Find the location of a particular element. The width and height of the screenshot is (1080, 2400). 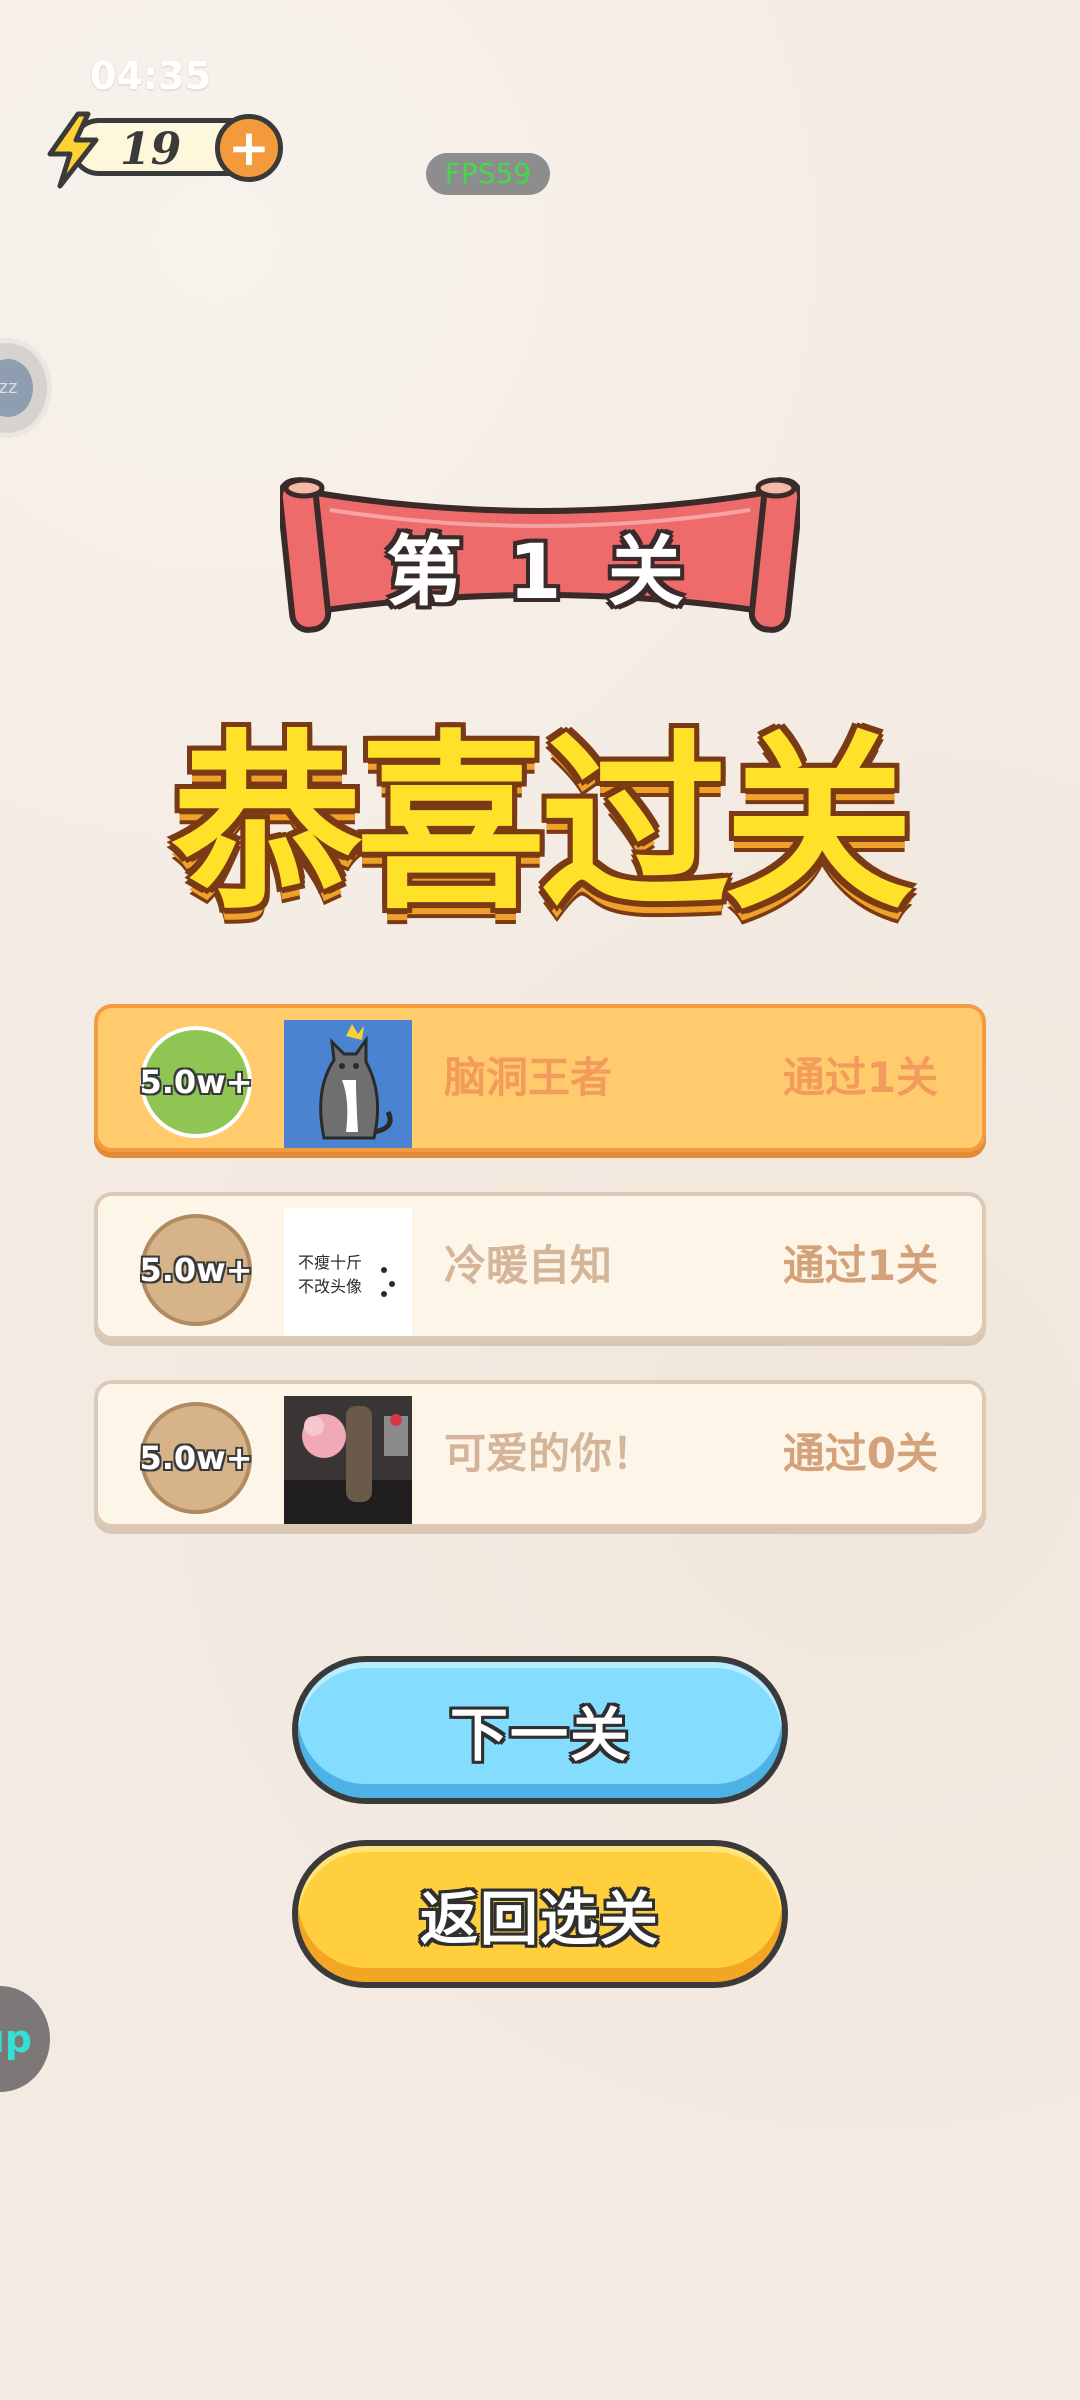

player-avatar: 不瘦十斤 不改头像 is located at coordinates (348, 1272).